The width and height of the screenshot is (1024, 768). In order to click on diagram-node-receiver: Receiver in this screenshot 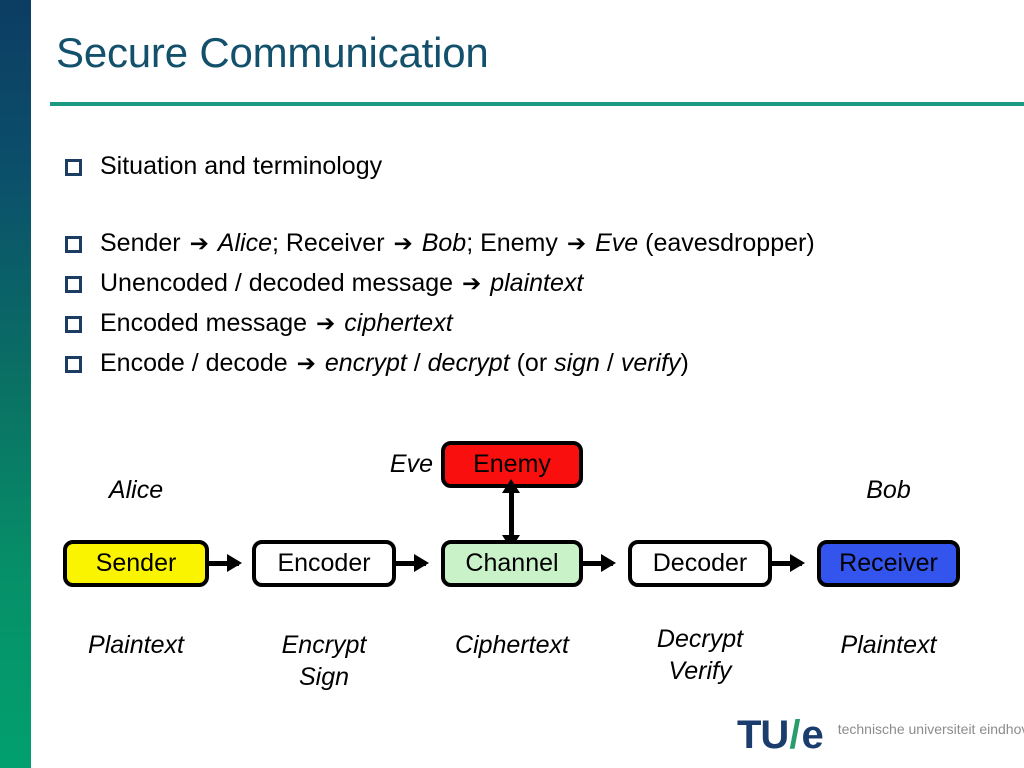, I will do `click(888, 563)`.